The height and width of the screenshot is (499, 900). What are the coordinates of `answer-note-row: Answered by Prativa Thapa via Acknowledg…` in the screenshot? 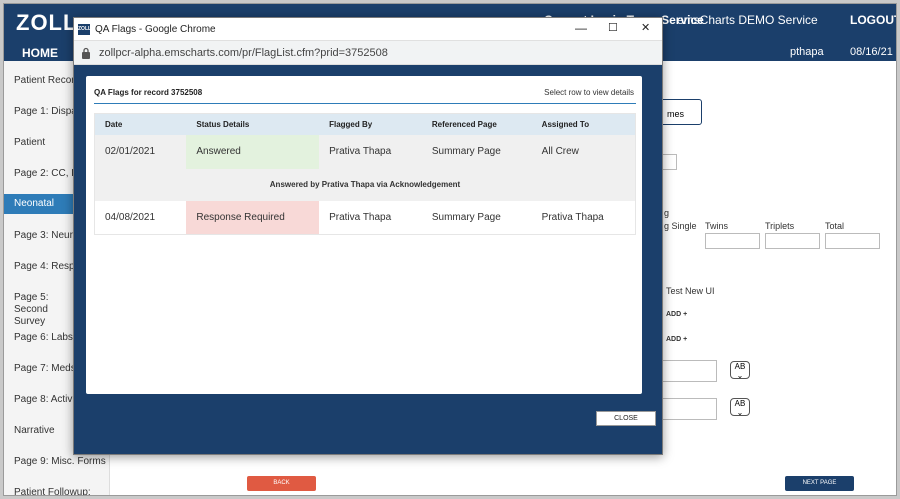 It's located at (365, 184).